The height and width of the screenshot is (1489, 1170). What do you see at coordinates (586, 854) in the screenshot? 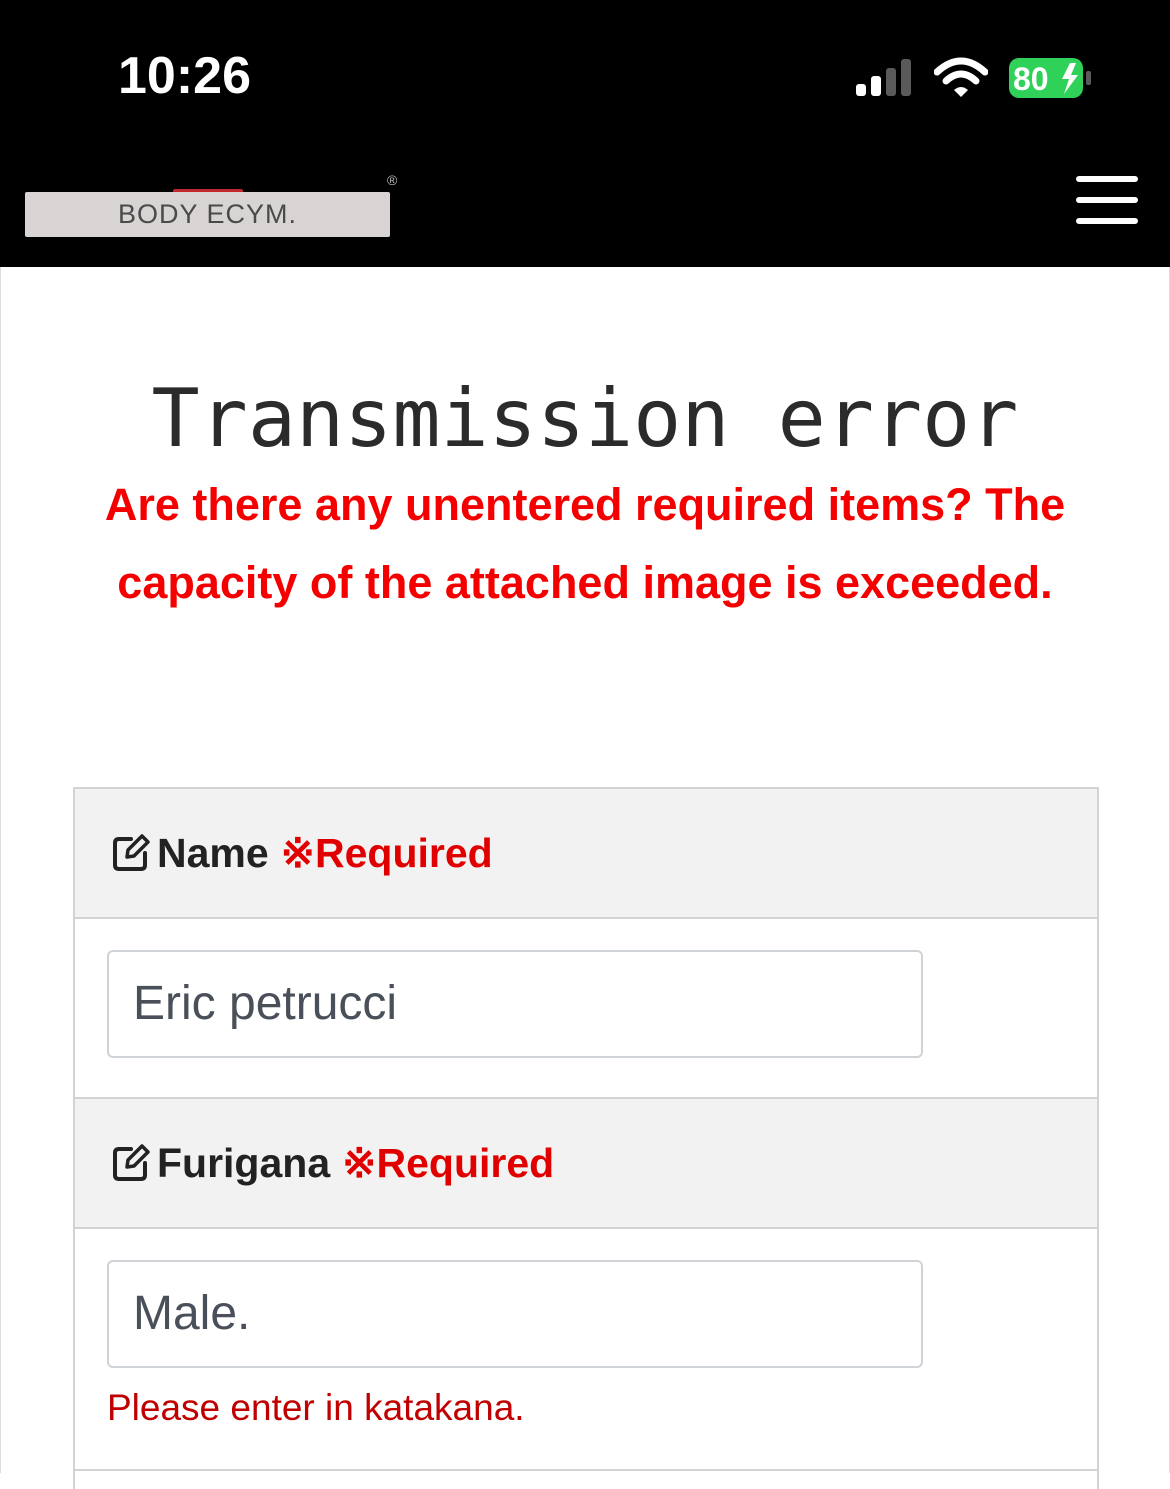
I see `field-header-name: Name ※Required` at bounding box center [586, 854].